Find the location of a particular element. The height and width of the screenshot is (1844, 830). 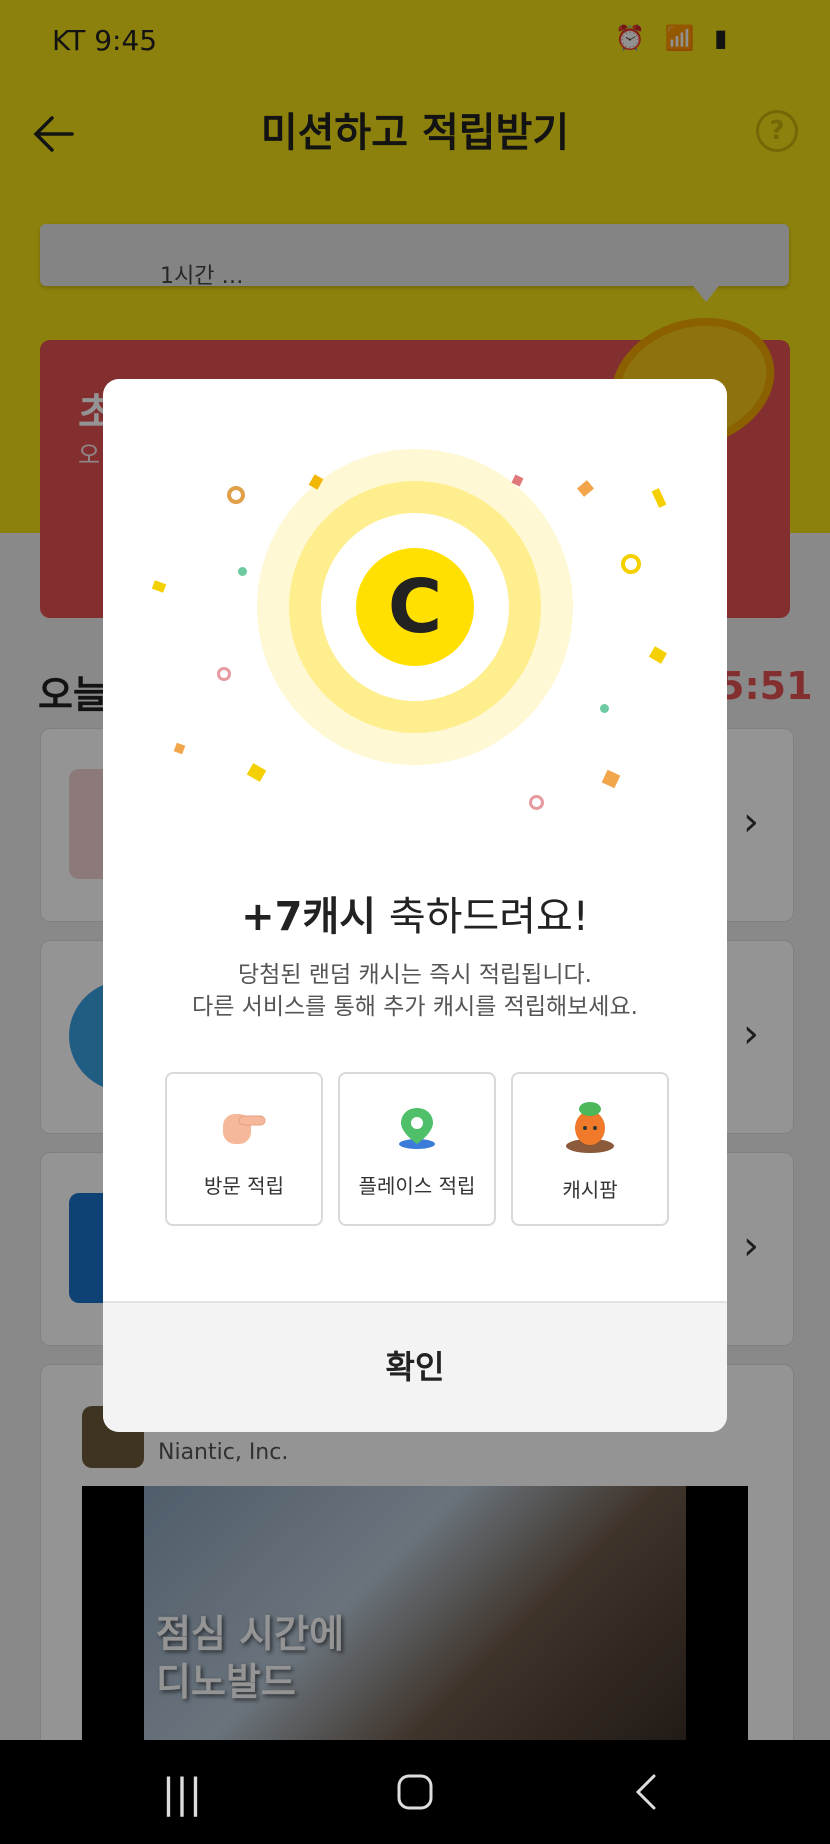

service-label: 방문 적립 is located at coordinates (244, 1186).